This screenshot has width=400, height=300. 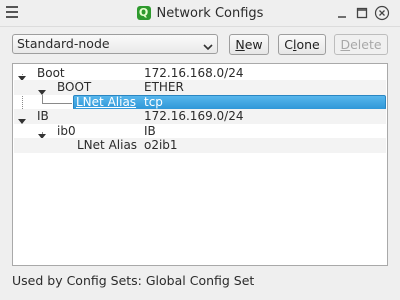 What do you see at coordinates (164, 87) in the screenshot?
I see `tree-item-value: ETHER` at bounding box center [164, 87].